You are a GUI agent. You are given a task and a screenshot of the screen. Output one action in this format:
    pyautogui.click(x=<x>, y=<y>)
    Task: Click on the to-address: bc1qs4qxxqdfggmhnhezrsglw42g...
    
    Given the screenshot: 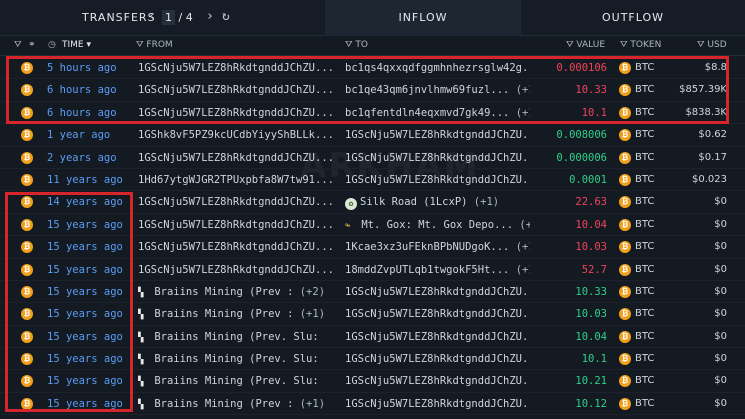 What is the action you would take?
    pyautogui.click(x=437, y=68)
    